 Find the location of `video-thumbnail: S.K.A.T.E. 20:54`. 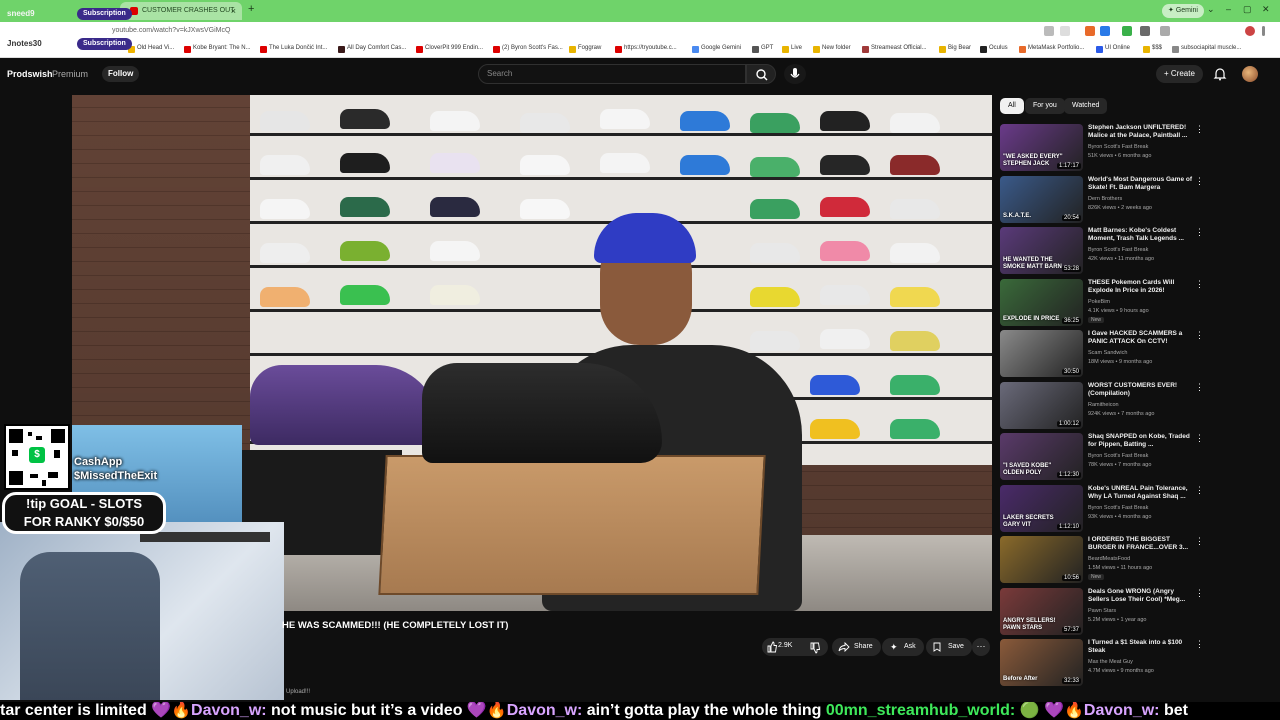

video-thumbnail: S.K.A.T.E. 20:54 is located at coordinates (1041, 199).